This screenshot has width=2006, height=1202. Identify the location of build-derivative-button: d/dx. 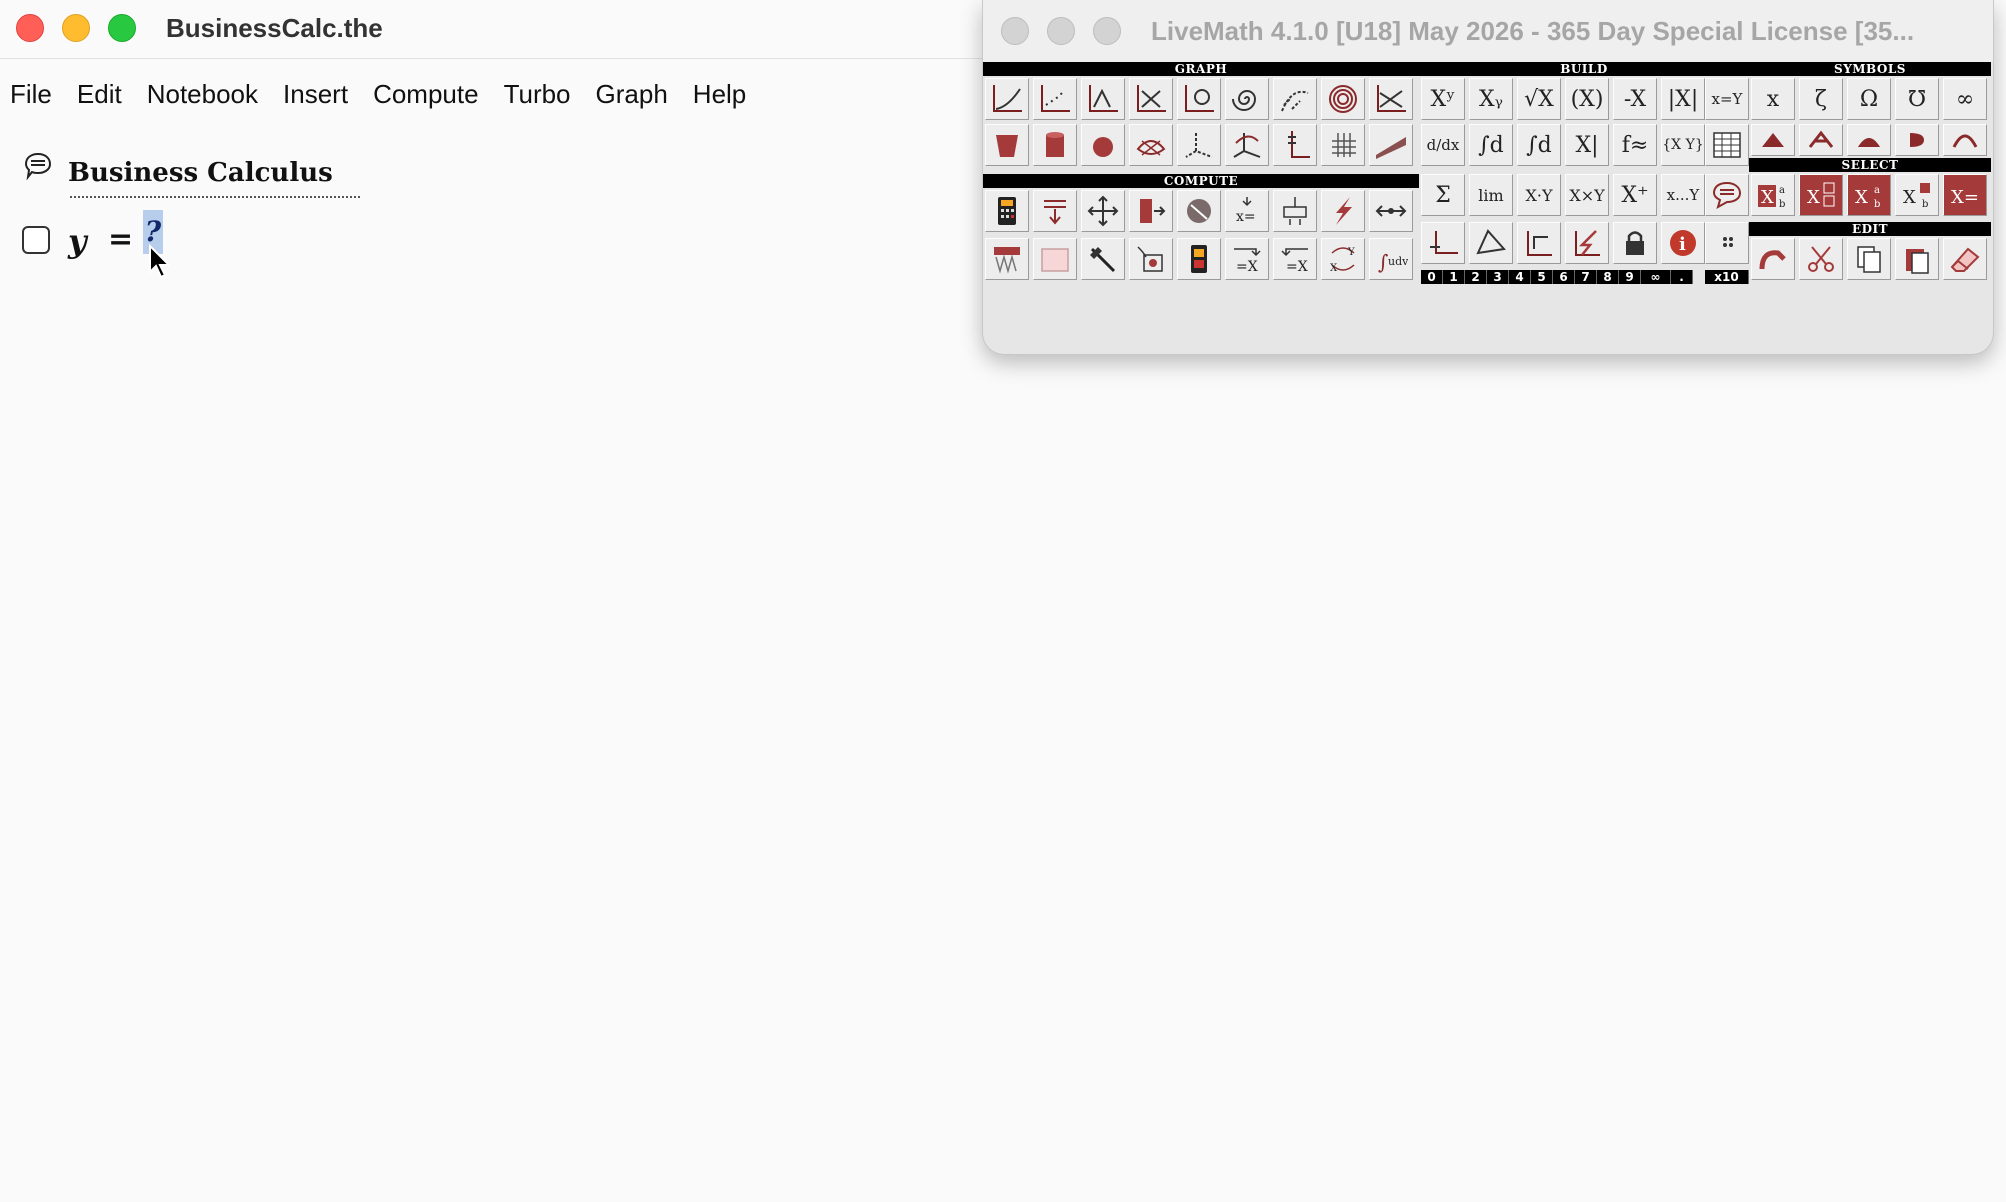
(1443, 145).